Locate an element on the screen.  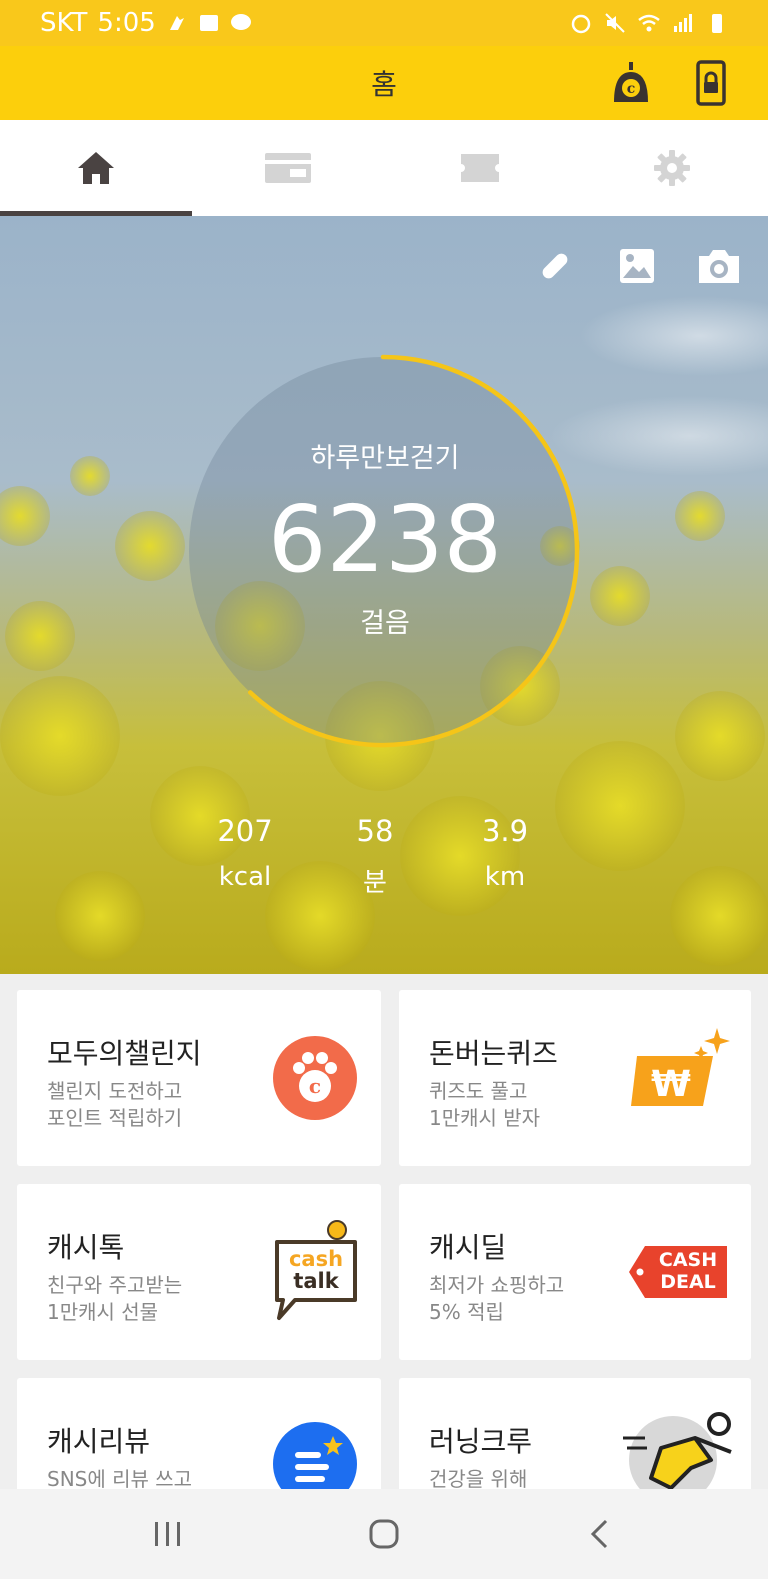
card-cashtalk: 캐시톡 친구와 주고받는 1만캐시 선물 cash talk is located at coordinates (199, 1272).